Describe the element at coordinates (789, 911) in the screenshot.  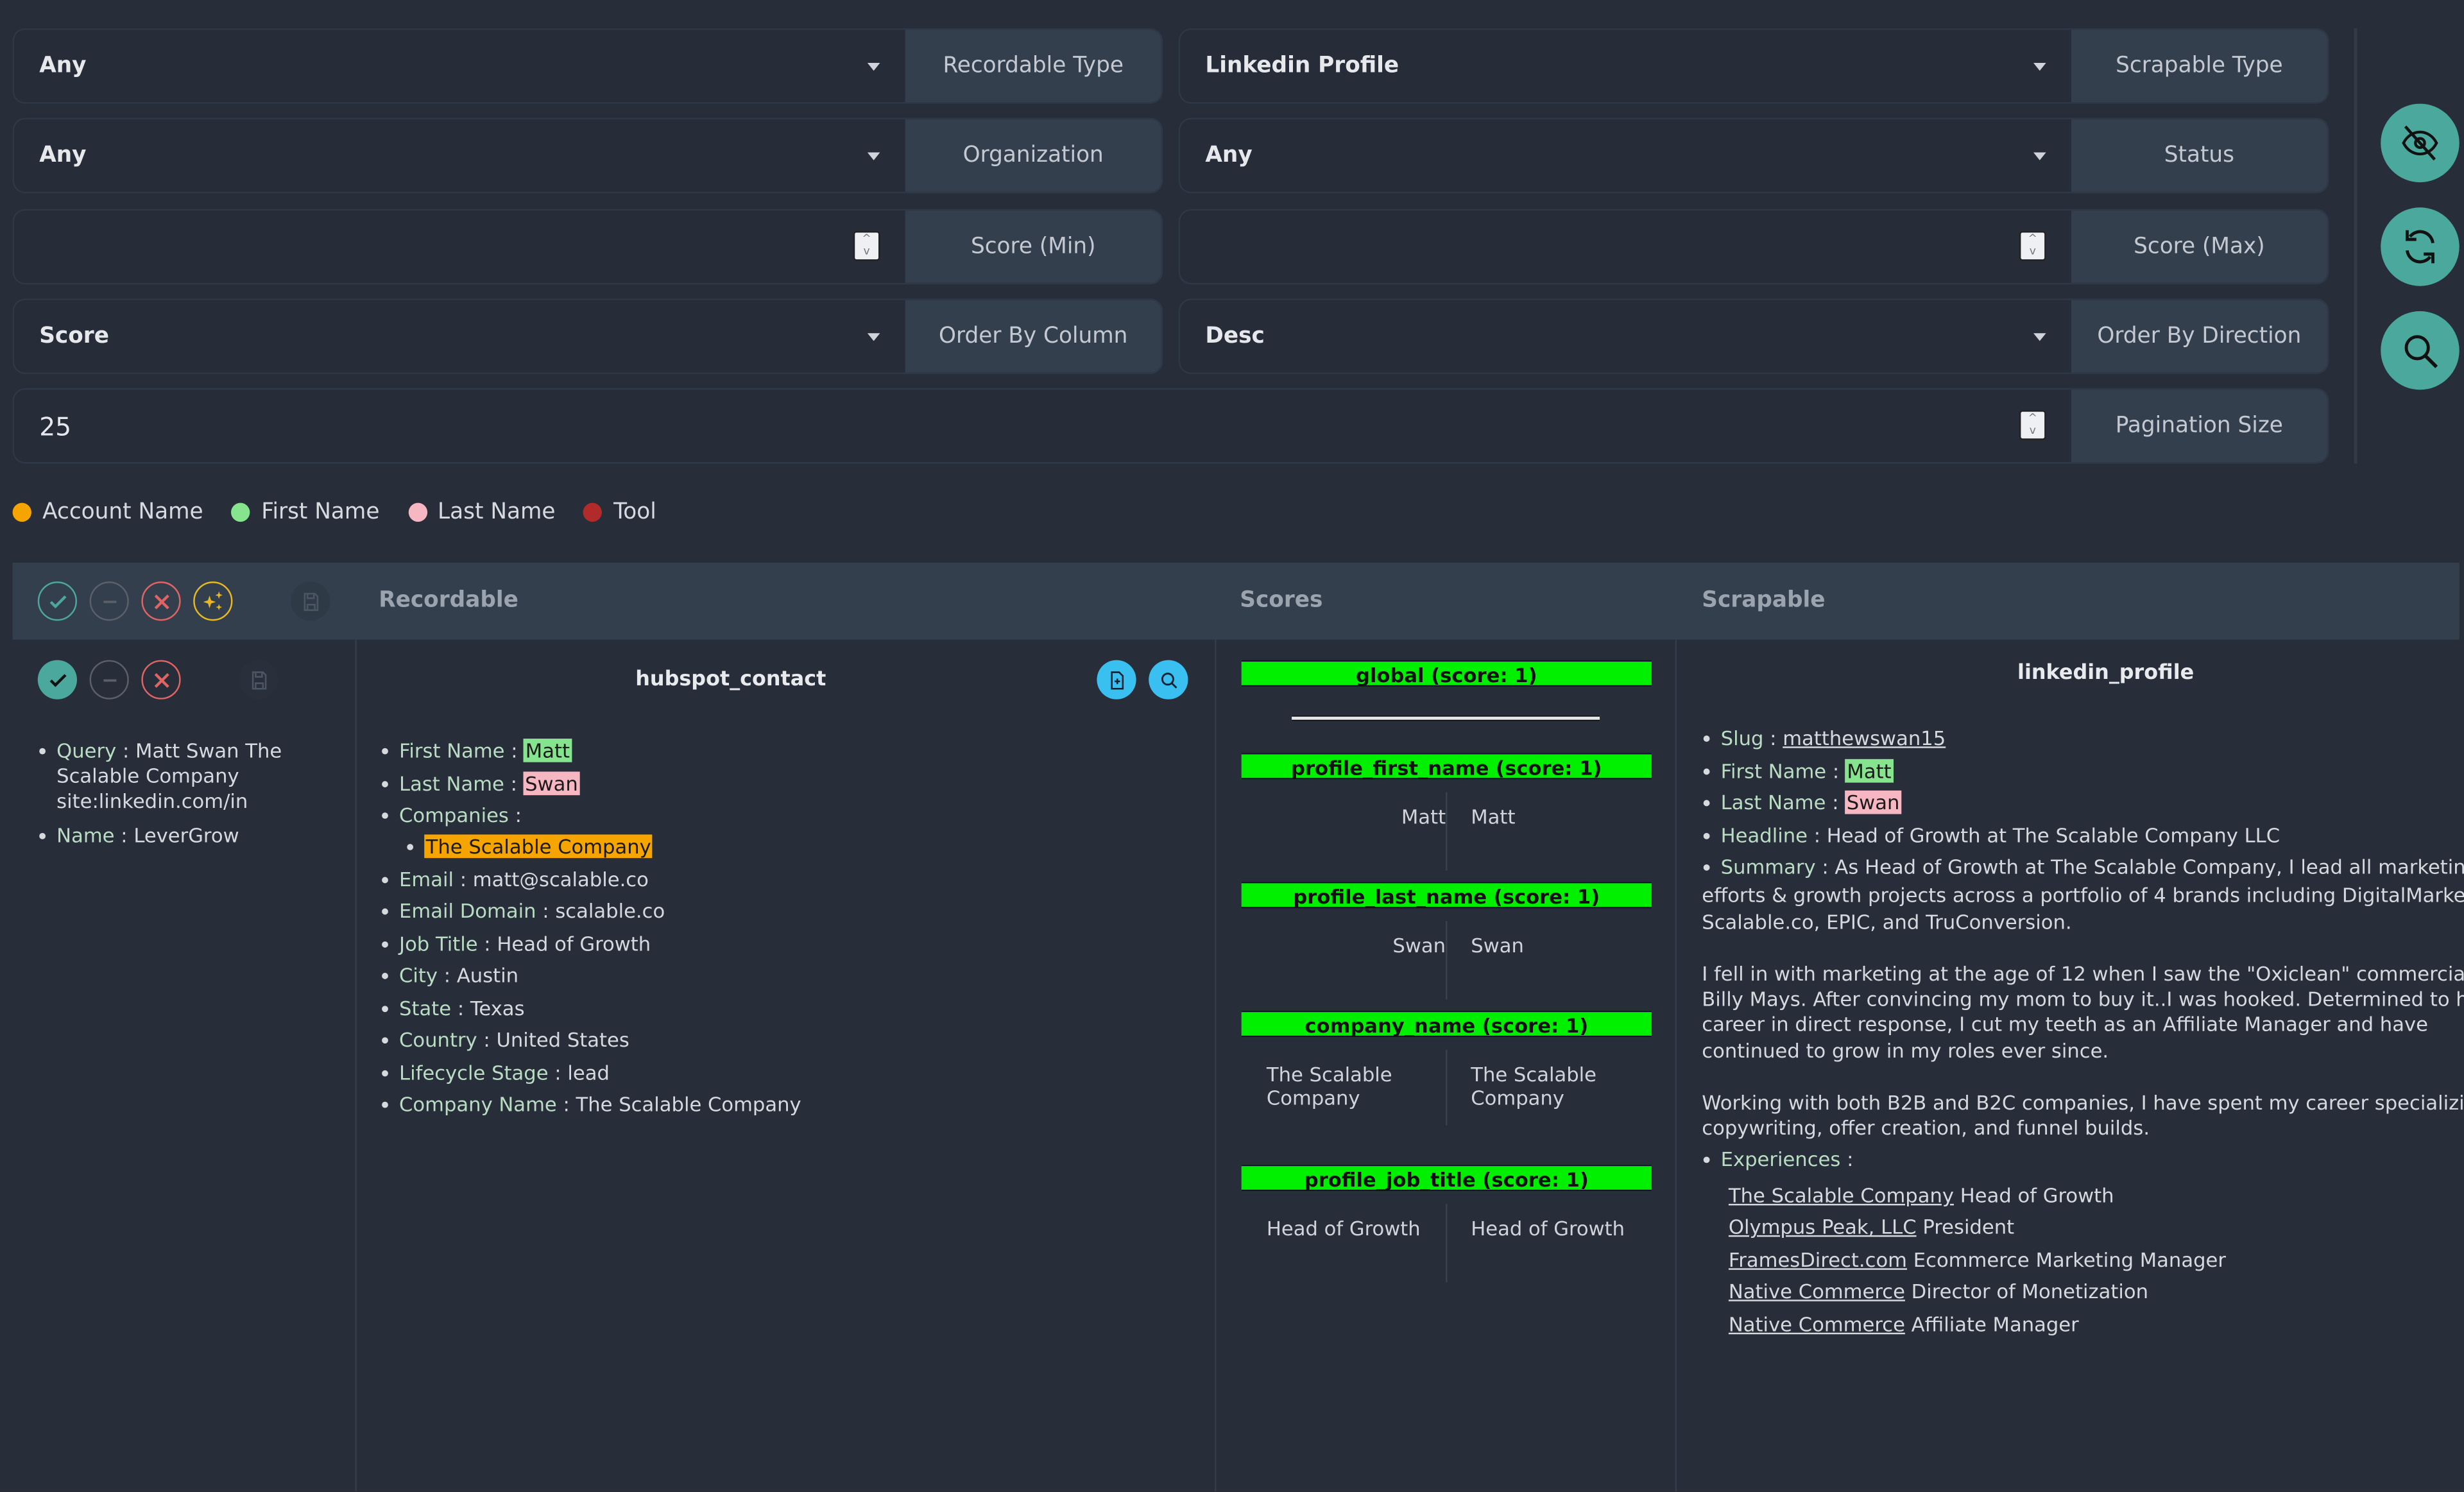
I see `field-email-domain: Email Domain : scalable.co` at that location.